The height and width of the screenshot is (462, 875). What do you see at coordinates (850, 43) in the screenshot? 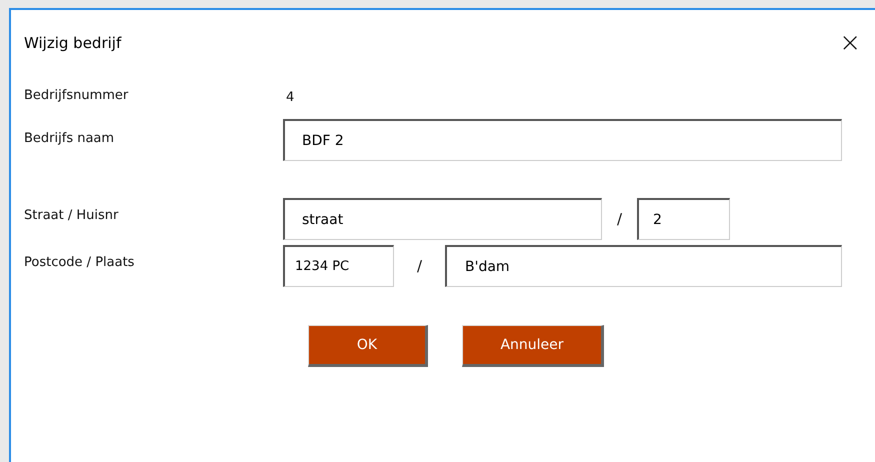
I see `close-button: ×` at bounding box center [850, 43].